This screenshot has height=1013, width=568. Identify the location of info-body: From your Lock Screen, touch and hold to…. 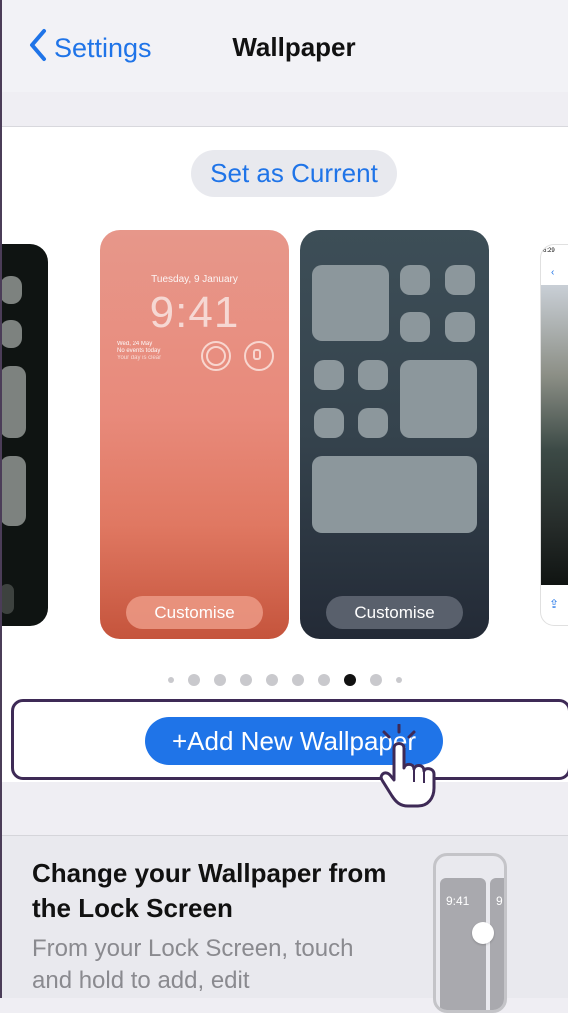
(193, 964).